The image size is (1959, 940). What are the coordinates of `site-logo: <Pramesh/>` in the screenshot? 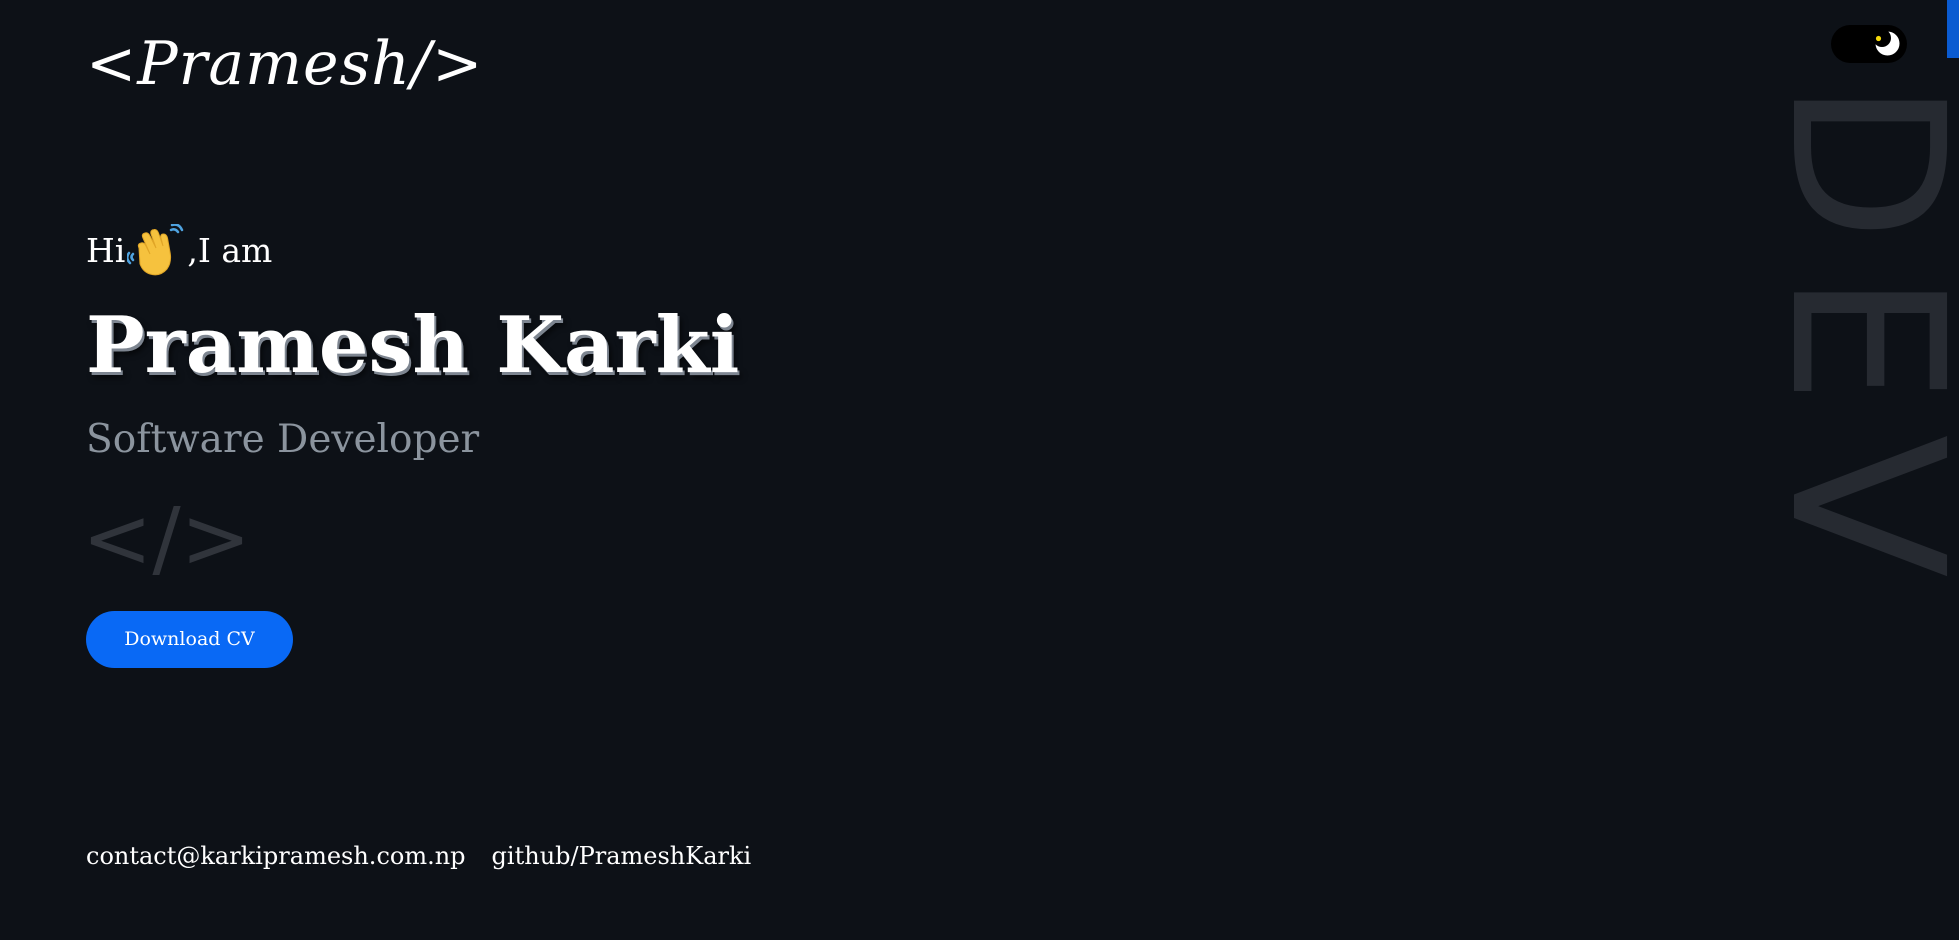 It's located at (284, 64).